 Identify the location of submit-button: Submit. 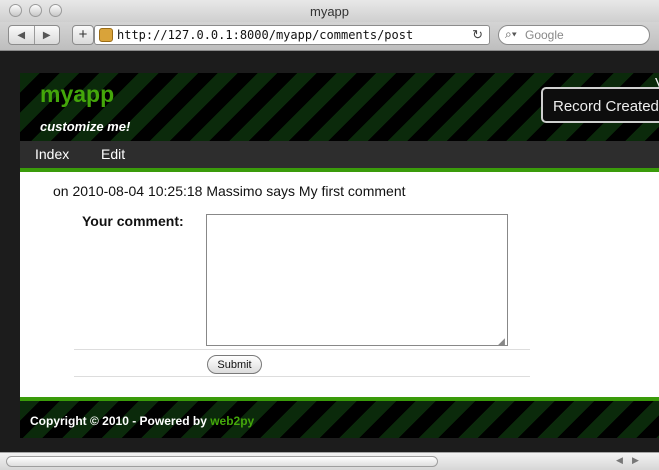
(234, 364).